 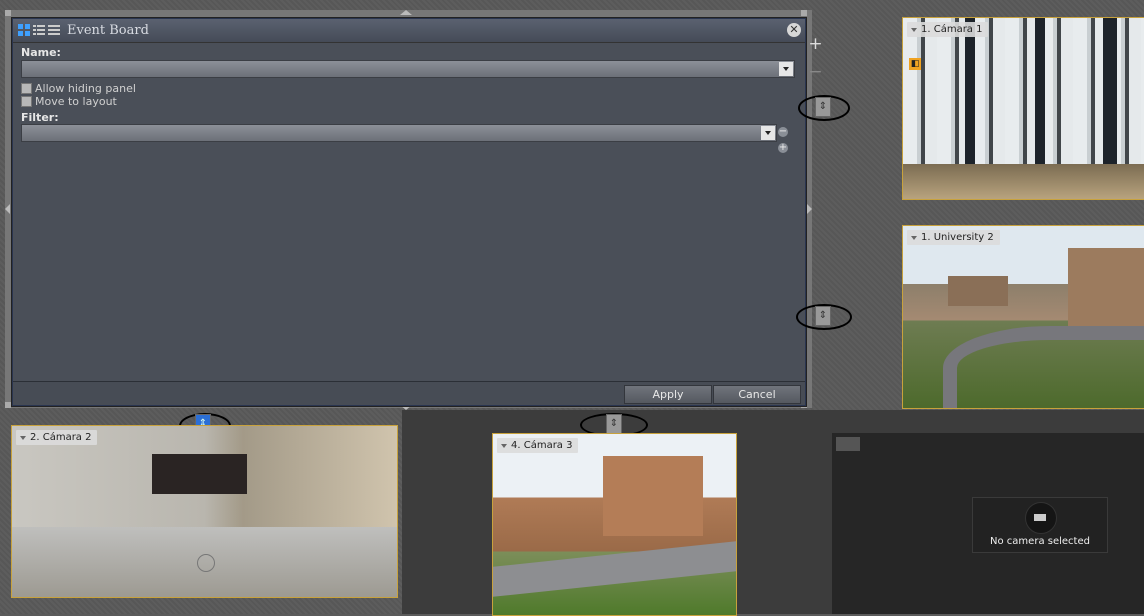 I want to click on camera-tile-cam2: 2. Cámara 2, so click(x=204, y=511).